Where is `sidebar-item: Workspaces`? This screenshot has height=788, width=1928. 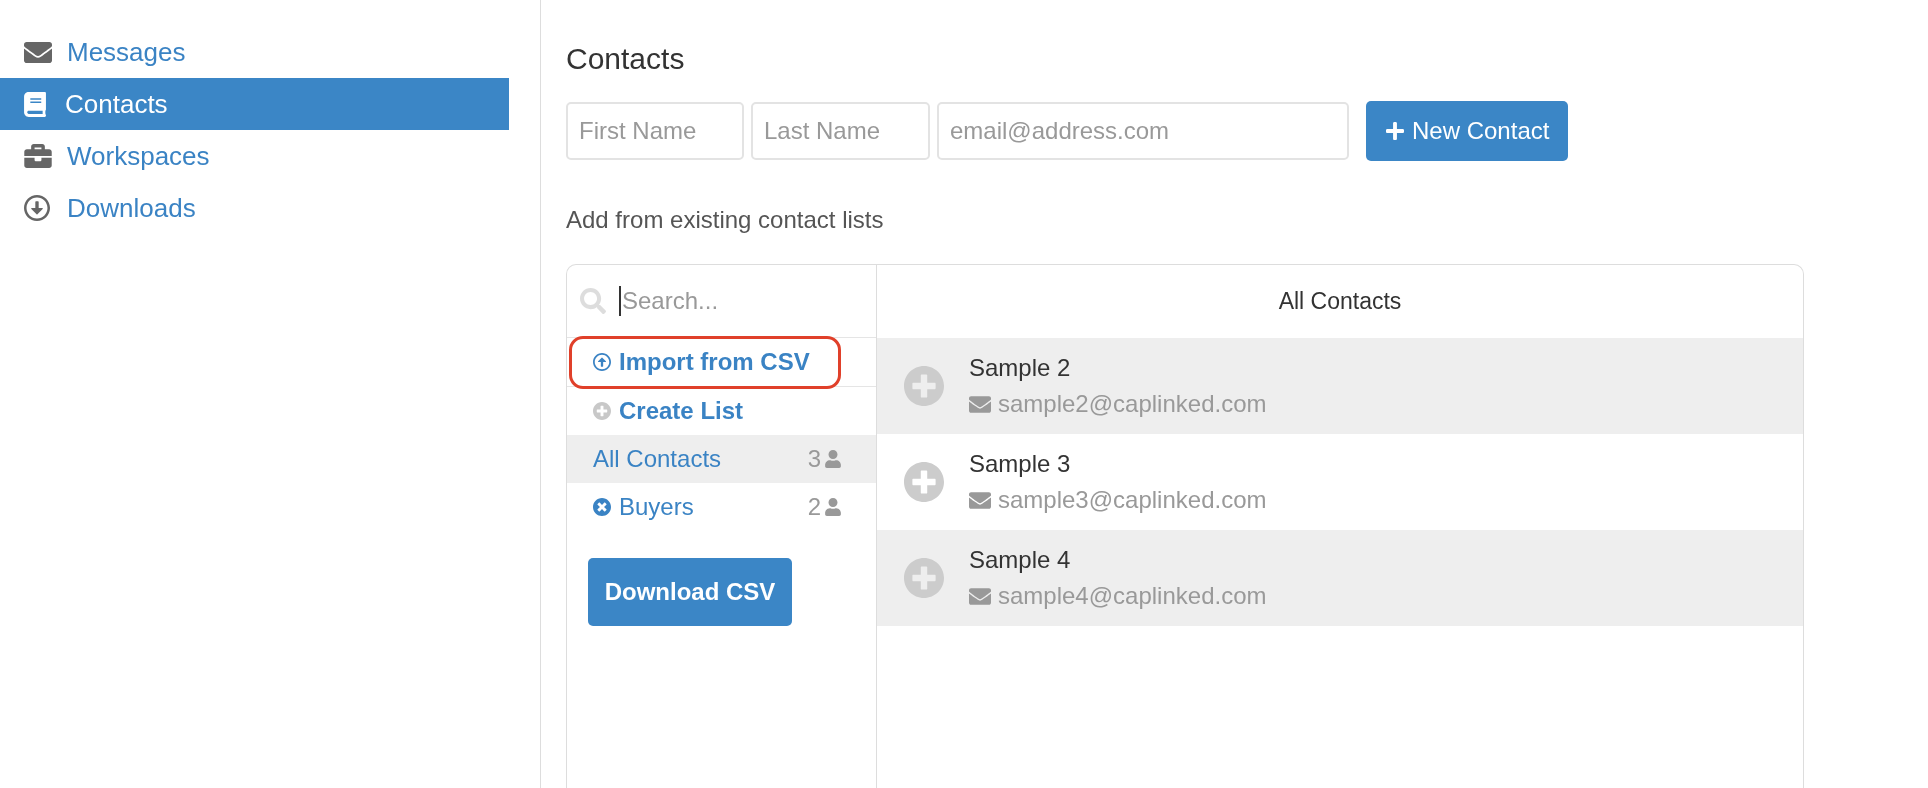
sidebar-item: Workspaces is located at coordinates (254, 156).